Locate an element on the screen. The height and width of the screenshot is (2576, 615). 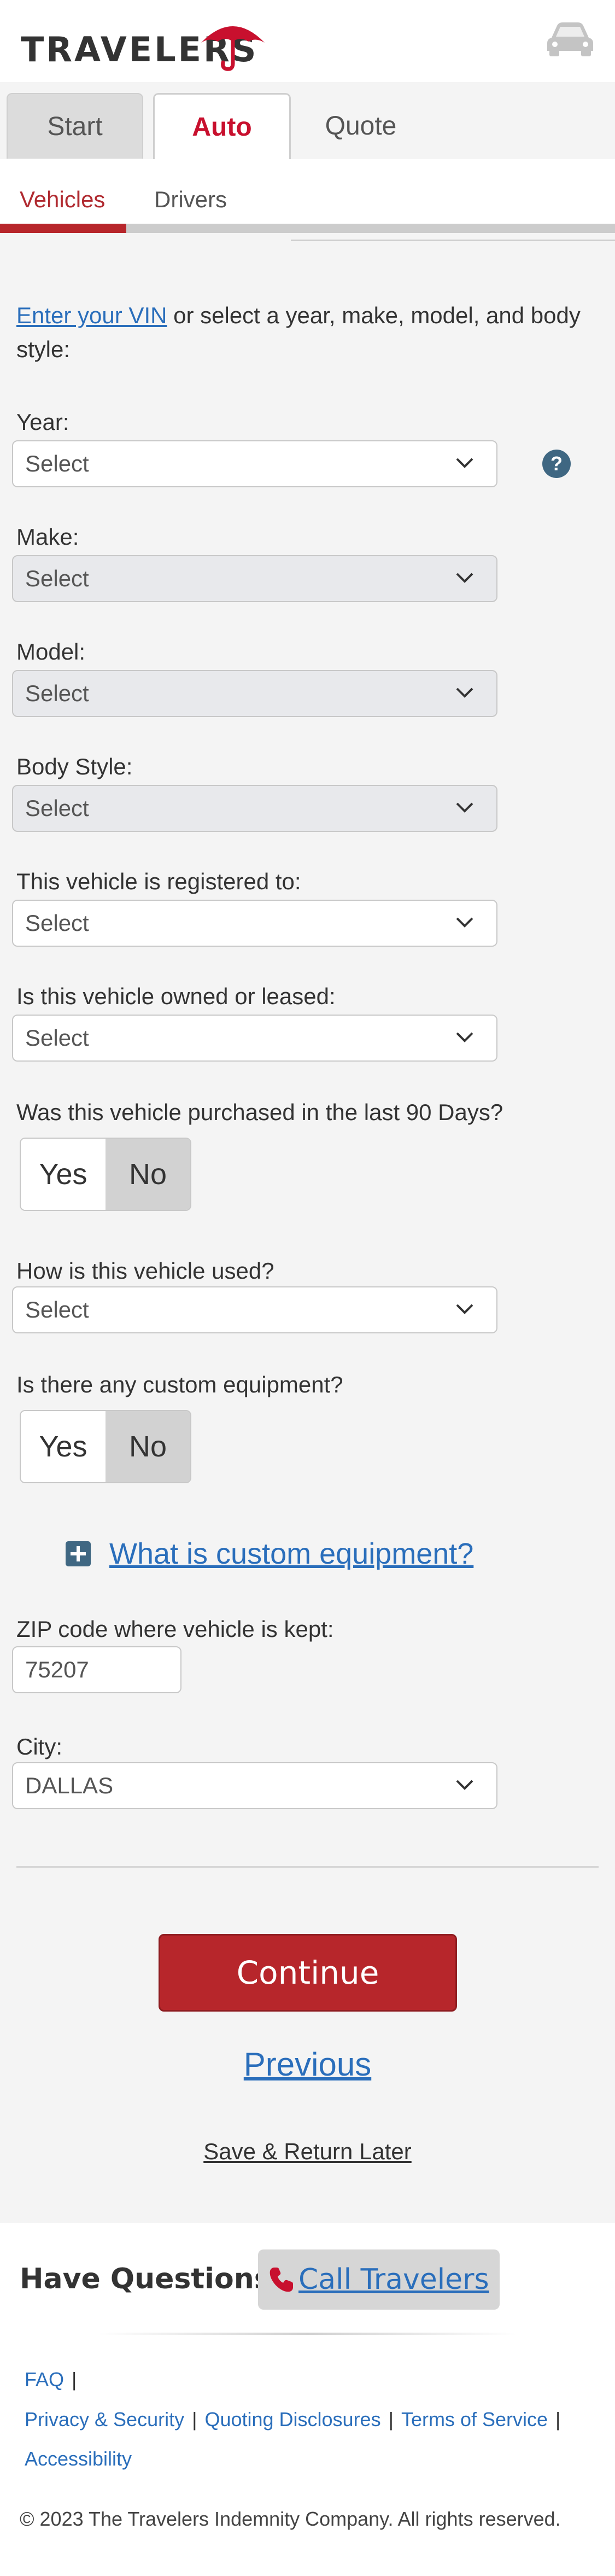
footer-links-row-3: Accessibility is located at coordinates (78, 2458).